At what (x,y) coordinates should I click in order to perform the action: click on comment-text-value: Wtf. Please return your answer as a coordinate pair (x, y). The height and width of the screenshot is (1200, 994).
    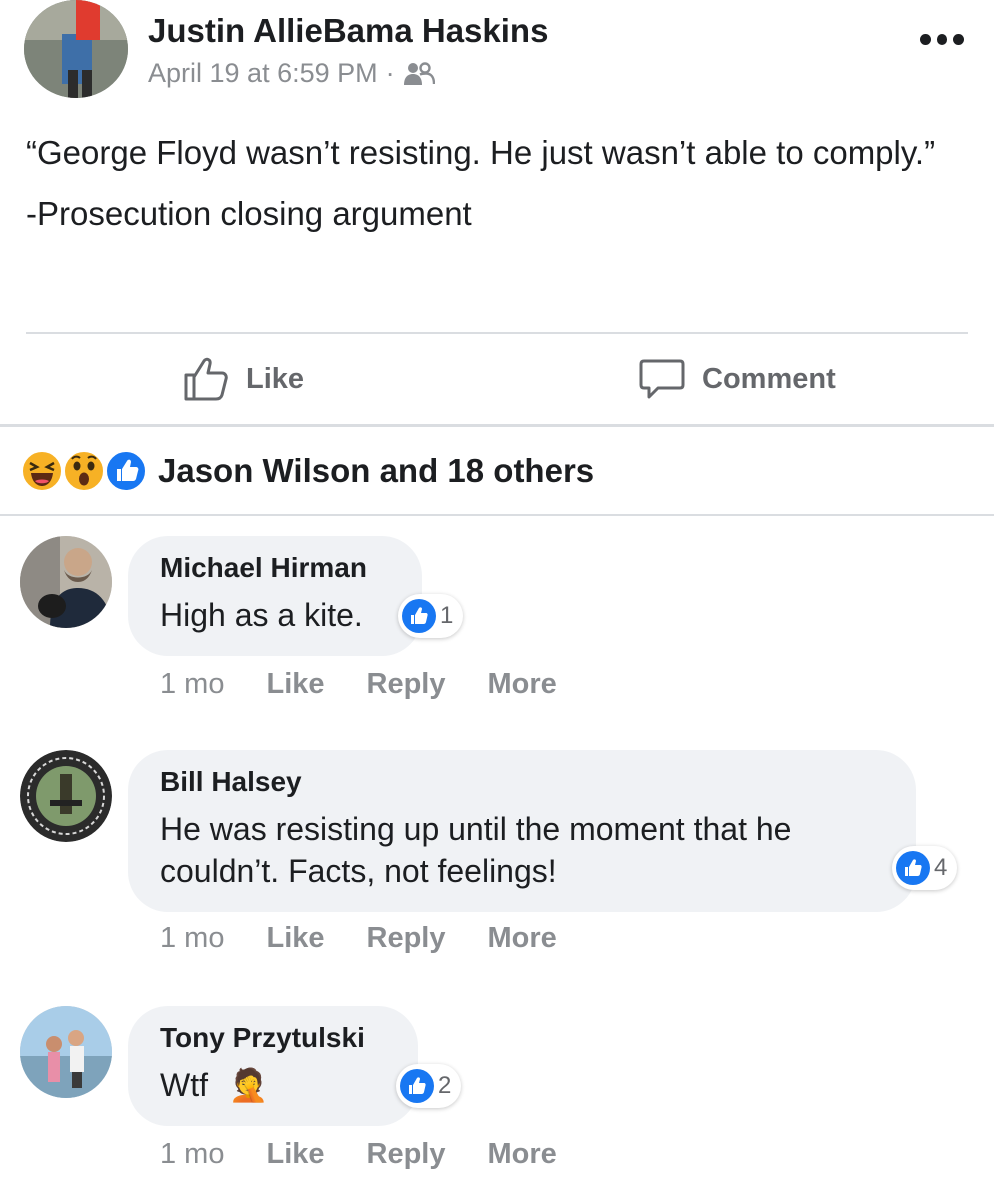
    Looking at the image, I should click on (184, 1085).